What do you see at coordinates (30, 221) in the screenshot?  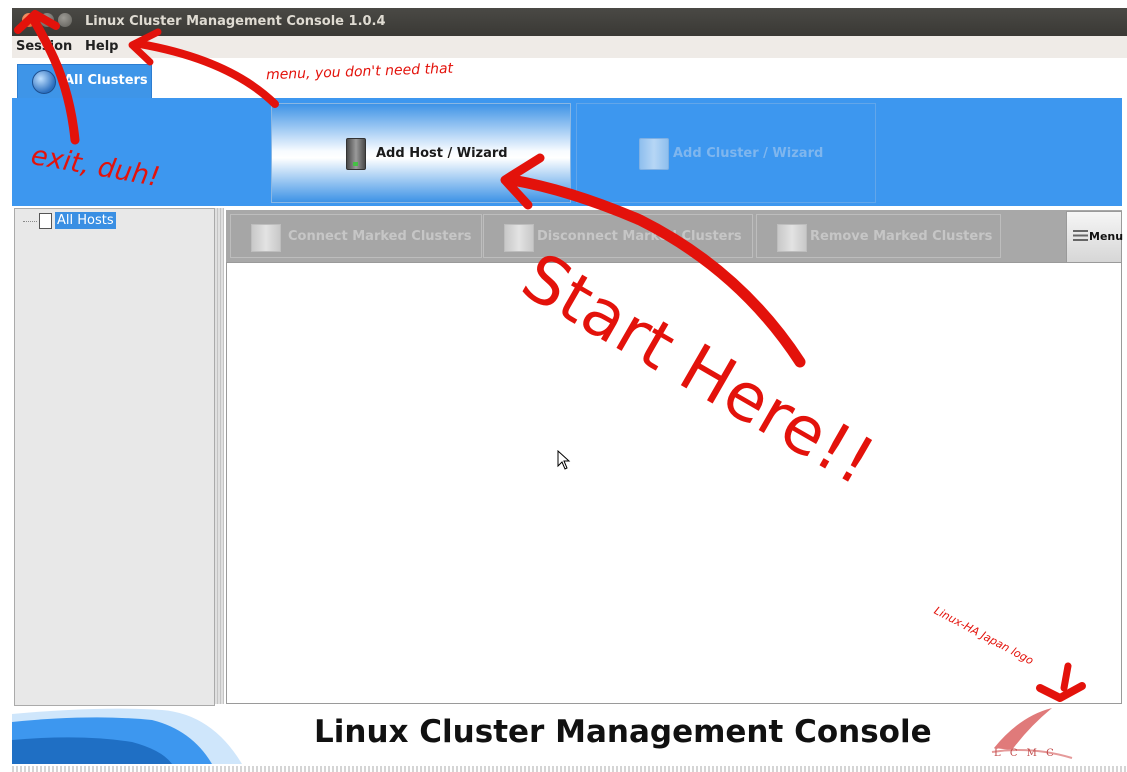 I see `tree-connector` at bounding box center [30, 221].